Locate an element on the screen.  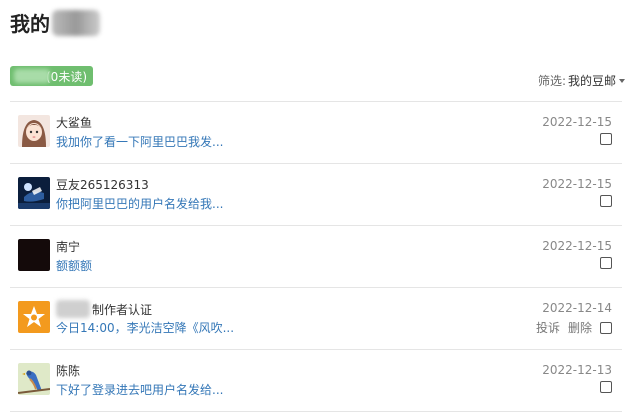
blue-night-avatar-icon is located at coordinates (34, 193).